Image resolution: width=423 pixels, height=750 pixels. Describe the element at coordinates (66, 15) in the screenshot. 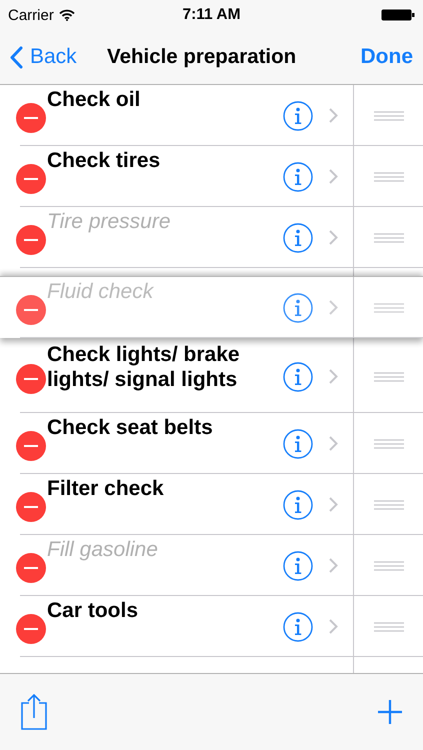

I see `wifi-icon` at that location.